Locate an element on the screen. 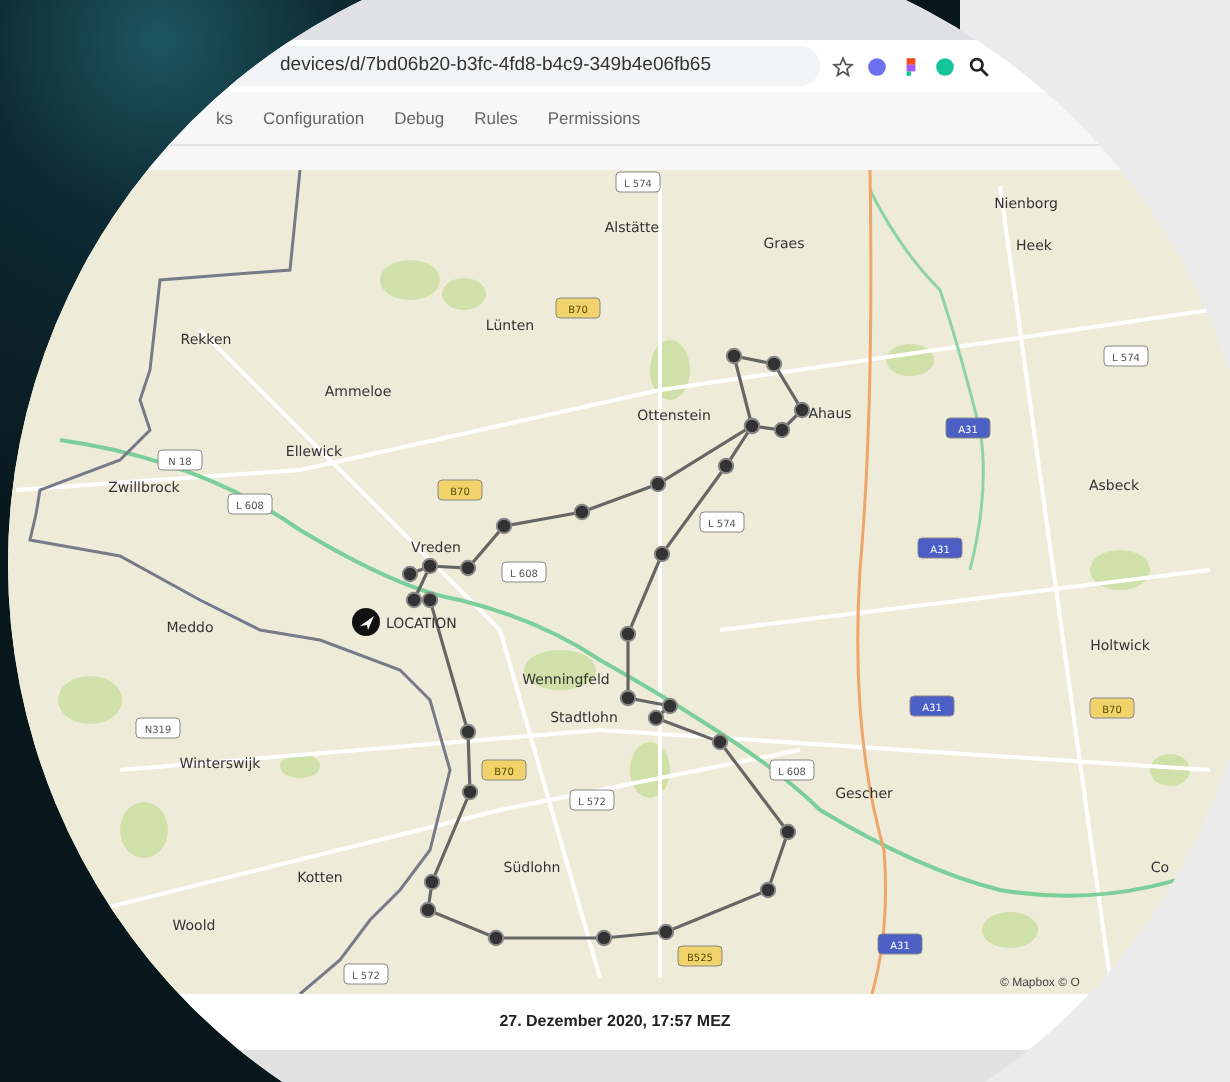 Image resolution: width=1230 pixels, height=1082 pixels. tab: Configuration is located at coordinates (314, 118).